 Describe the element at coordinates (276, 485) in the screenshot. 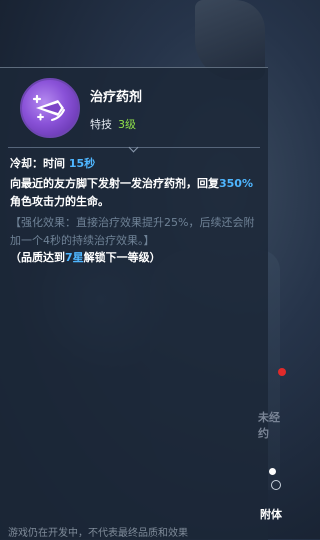

I see `marker-icon` at that location.